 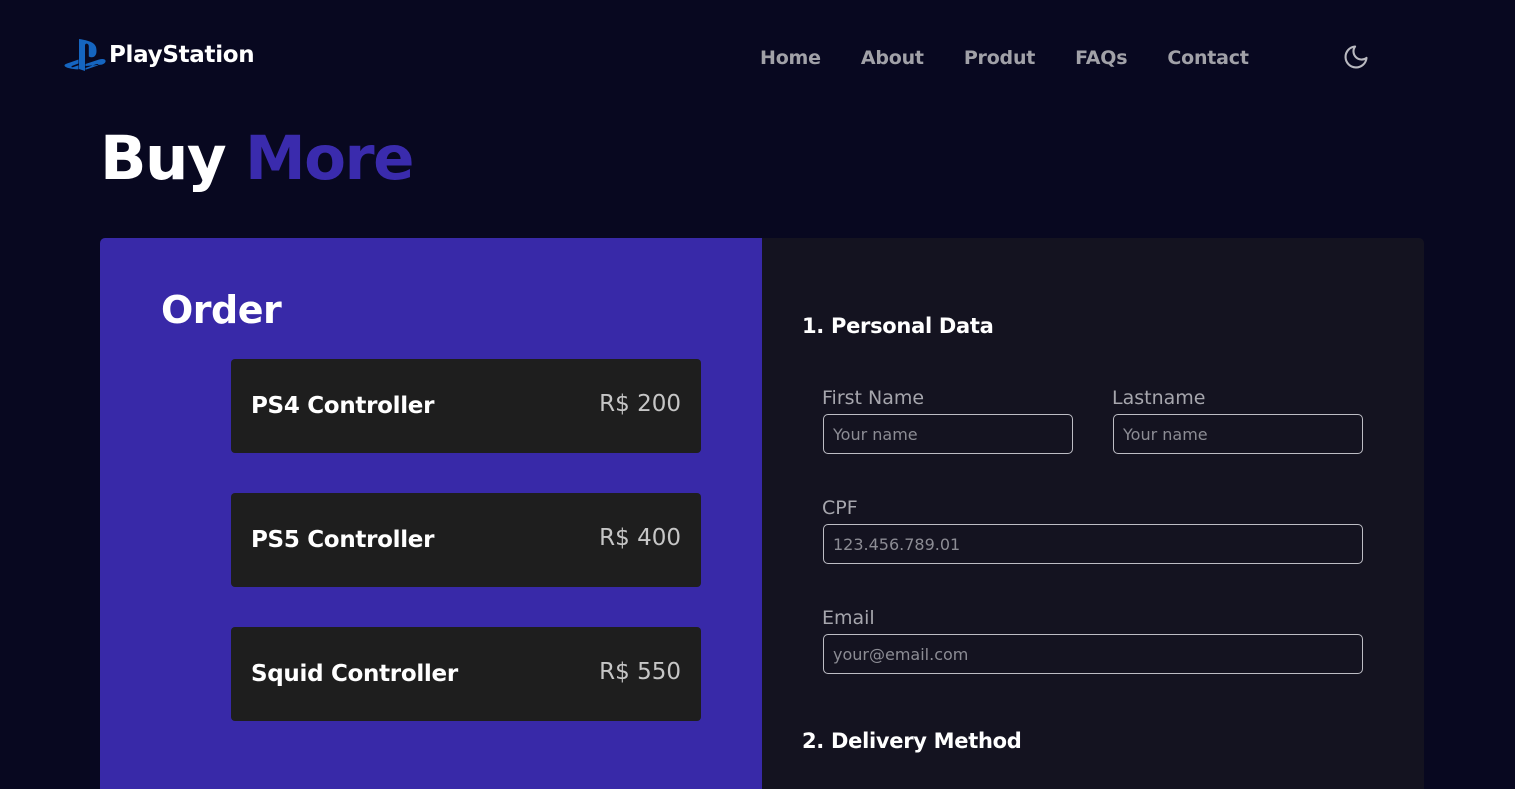 What do you see at coordinates (640, 672) in the screenshot?
I see `product-price: R$ 550` at bounding box center [640, 672].